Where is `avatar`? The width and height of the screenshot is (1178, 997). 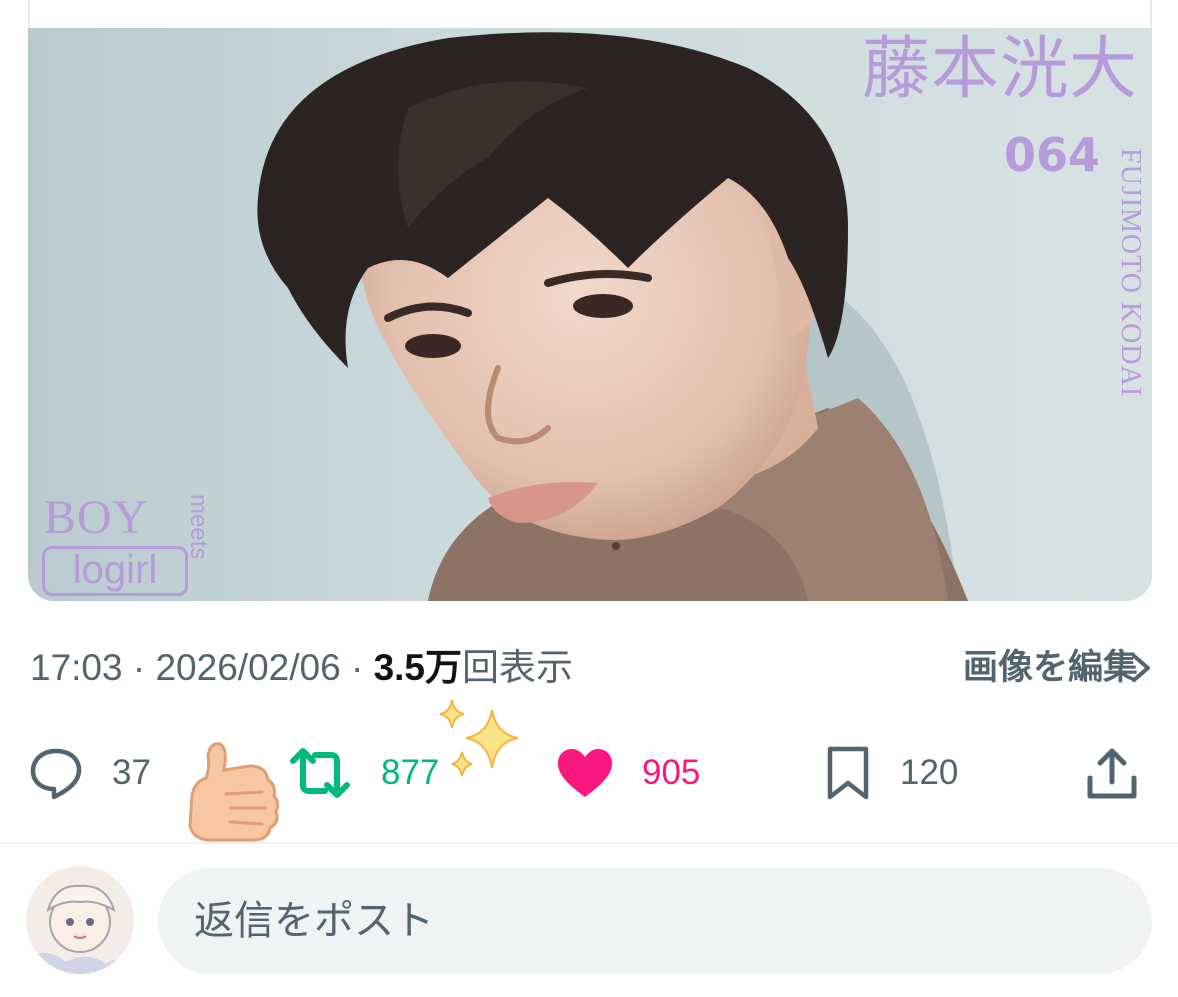 avatar is located at coordinates (80, 920).